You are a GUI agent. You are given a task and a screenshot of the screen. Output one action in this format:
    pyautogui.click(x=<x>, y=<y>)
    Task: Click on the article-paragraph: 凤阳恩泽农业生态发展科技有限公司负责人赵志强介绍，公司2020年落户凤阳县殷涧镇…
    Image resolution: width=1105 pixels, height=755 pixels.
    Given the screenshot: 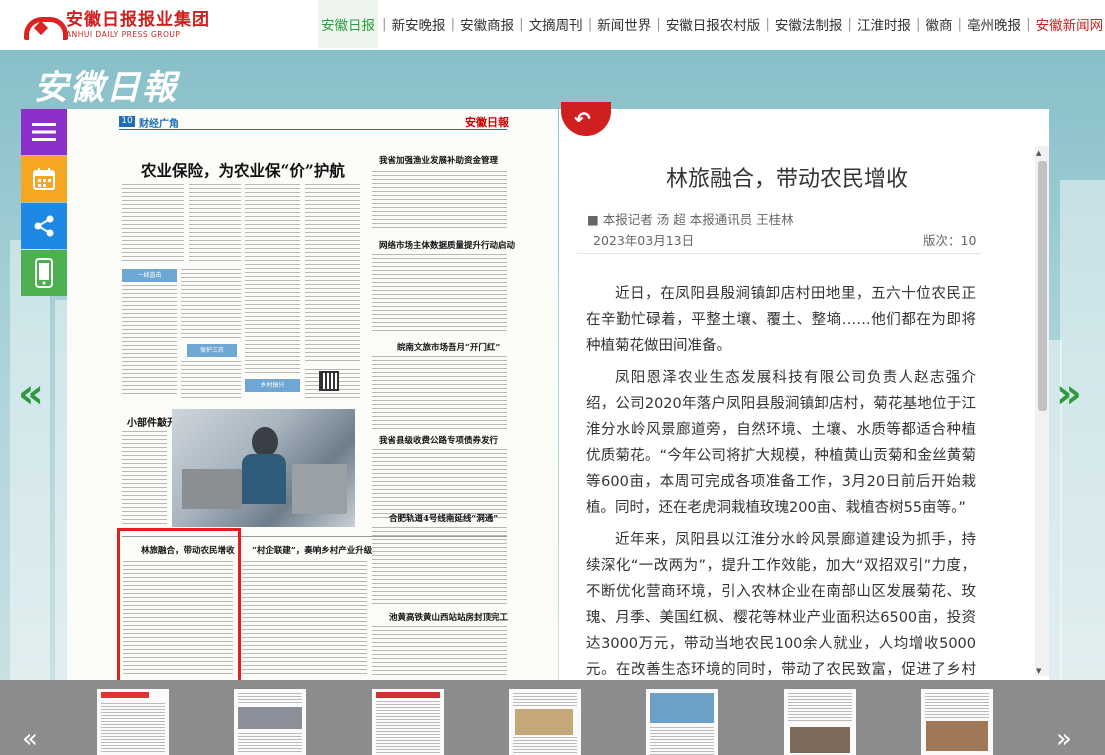 What is the action you would take?
    pyautogui.click(x=781, y=443)
    